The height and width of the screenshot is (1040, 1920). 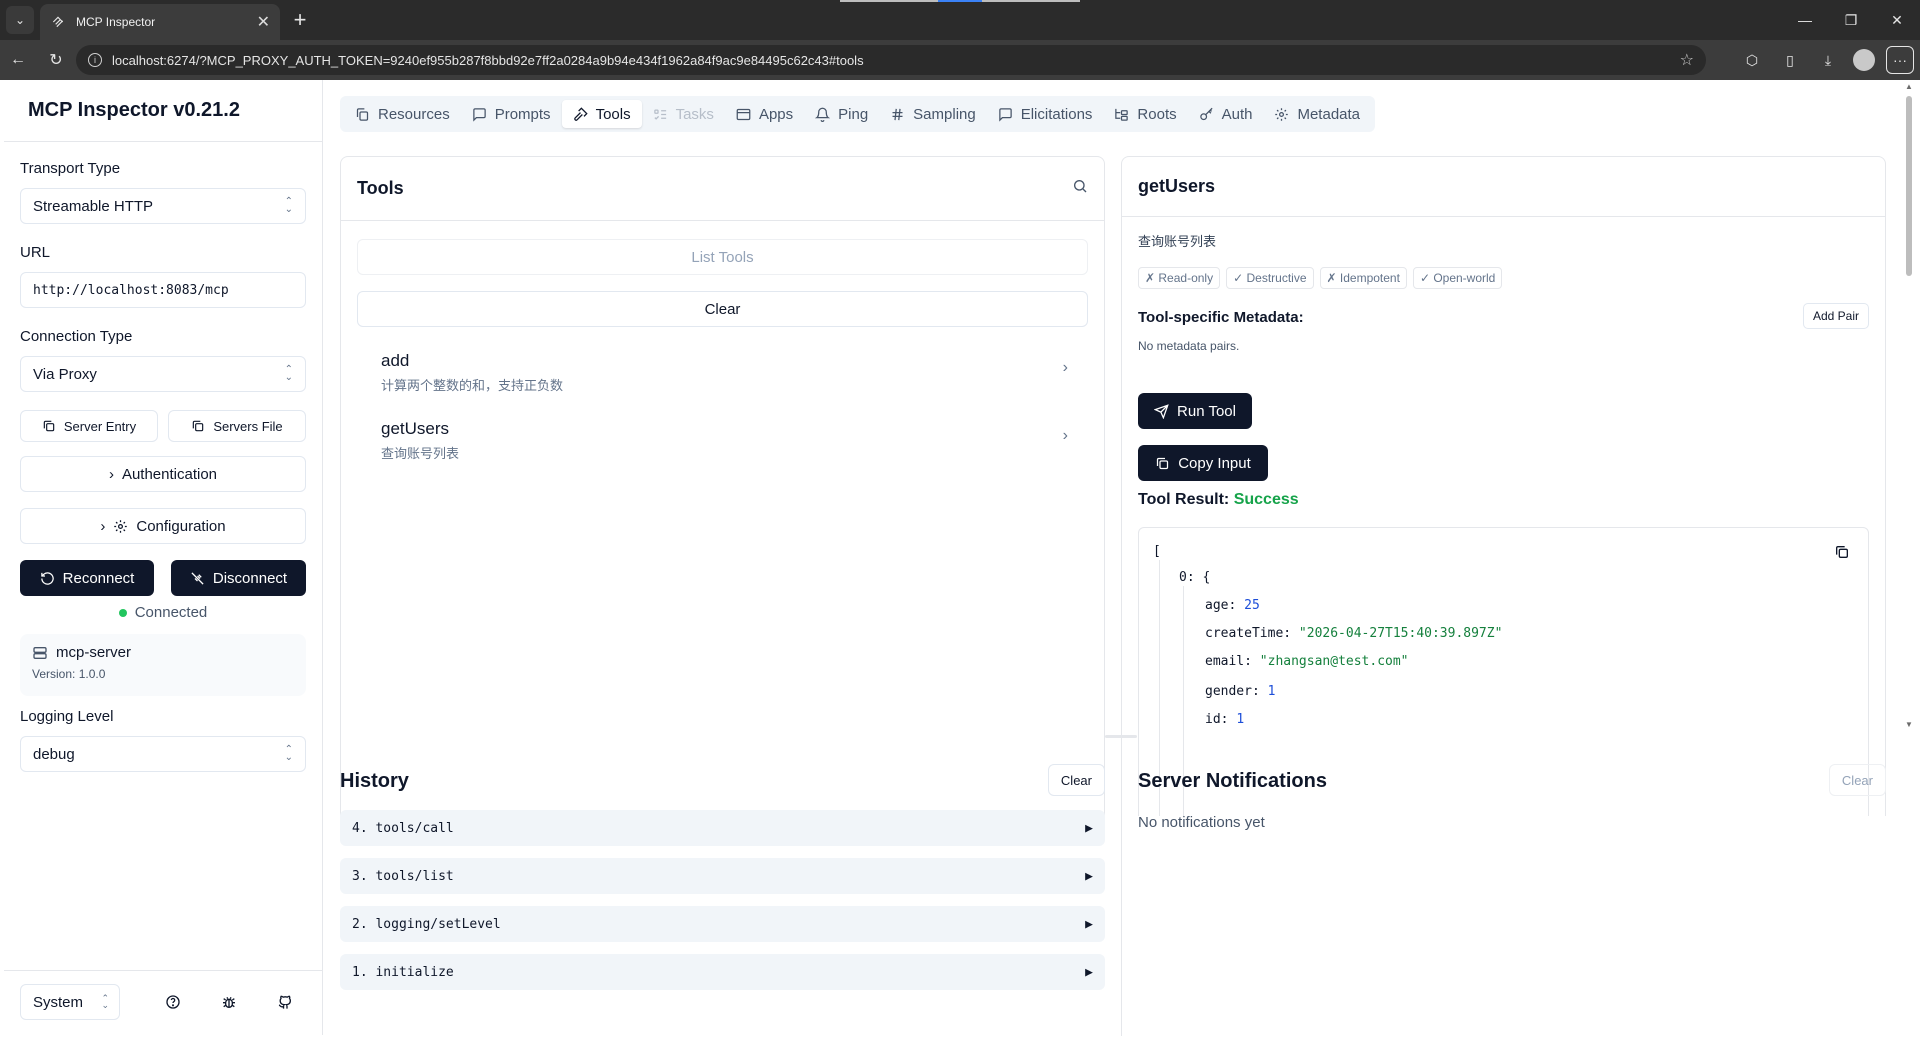 What do you see at coordinates (163, 290) in the screenshot?
I see `url-input: http://localhost:8083/mcp` at bounding box center [163, 290].